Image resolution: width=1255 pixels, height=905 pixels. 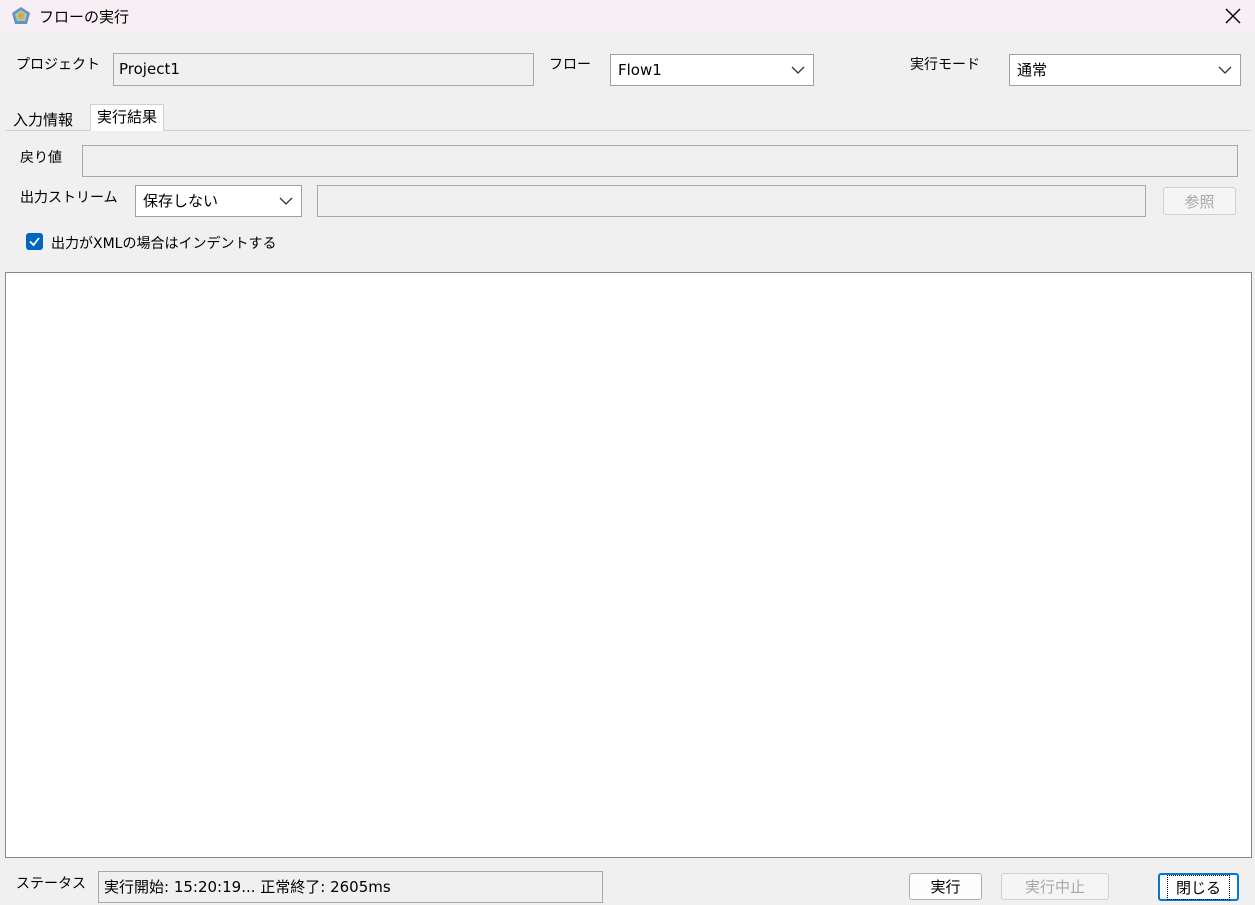 I want to click on output-stream-select: 保存しない, so click(x=218, y=201).